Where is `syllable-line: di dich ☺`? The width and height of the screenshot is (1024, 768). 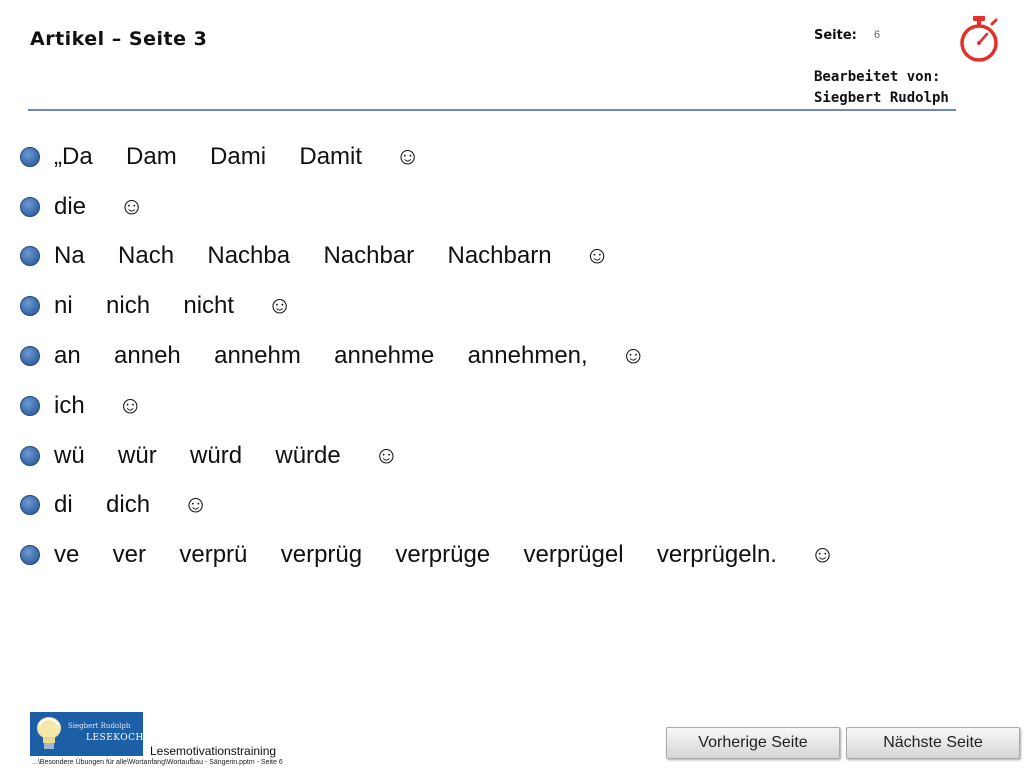
syllable-line: di dich ☺ is located at coordinates (131, 505).